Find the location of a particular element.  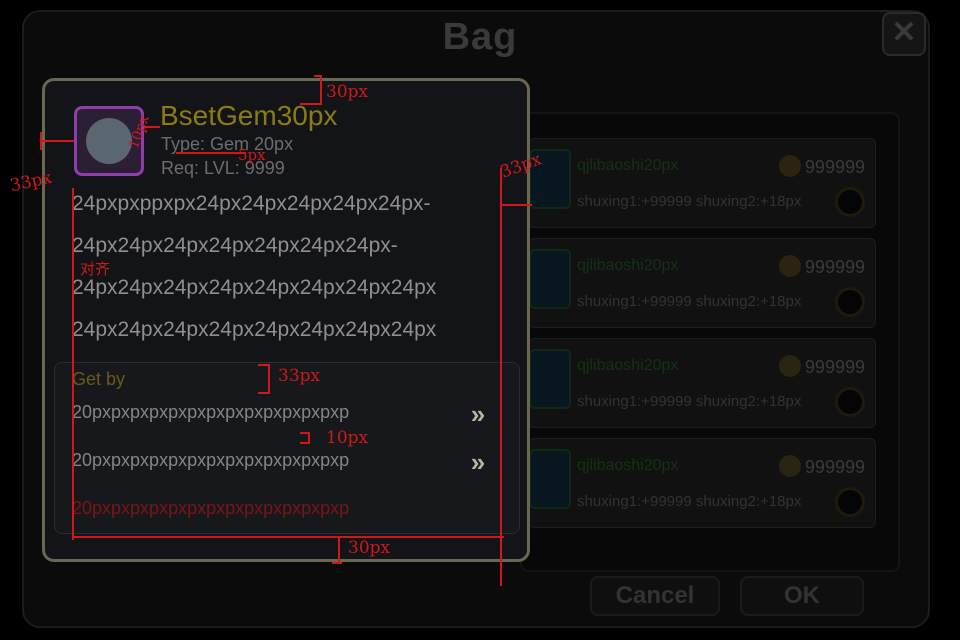

source-row-disabled: 20pxpxpxpxpxpxpxpxpxpxpxpxpxp is located at coordinates (286, 510).